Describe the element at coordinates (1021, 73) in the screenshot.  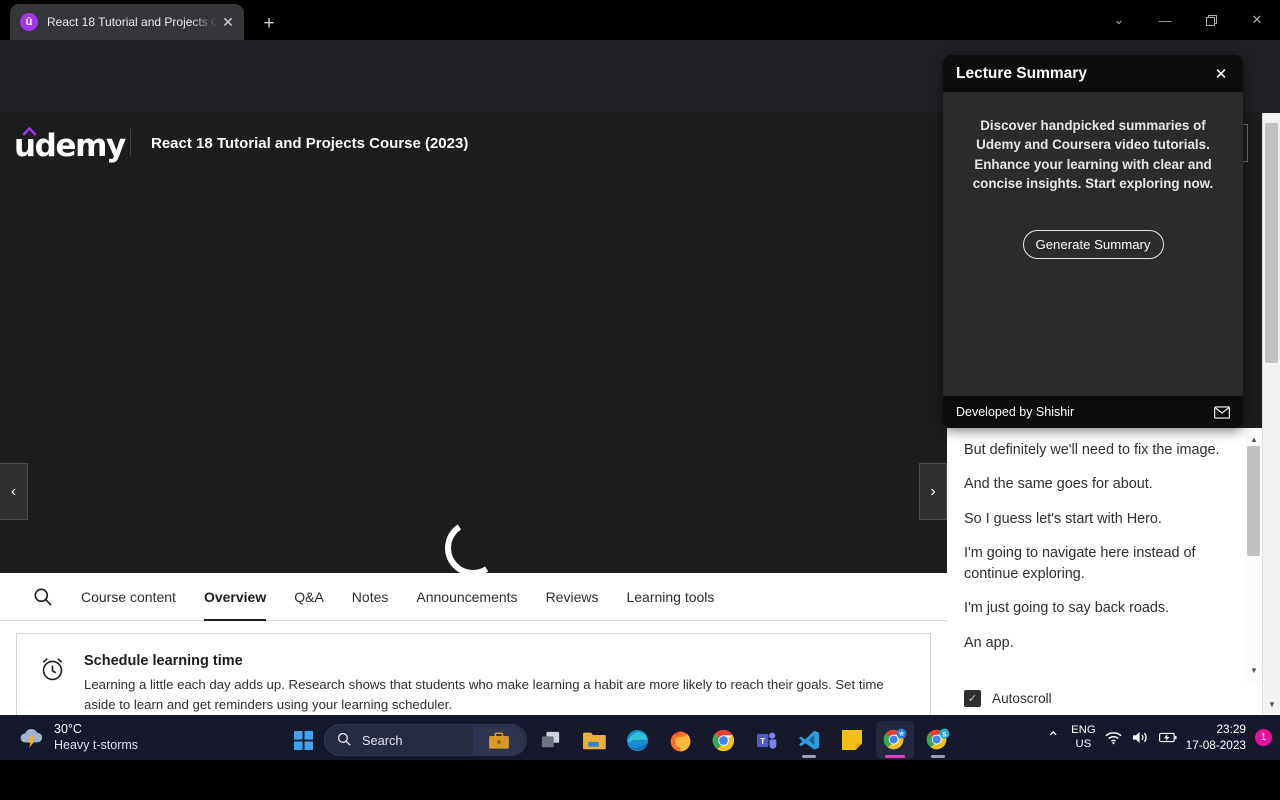
I see `lecture-summary-title: Lecture Summary` at that location.